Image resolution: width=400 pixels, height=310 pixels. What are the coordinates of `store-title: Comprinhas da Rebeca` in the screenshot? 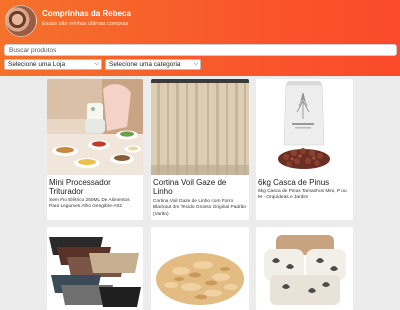 It's located at (86, 13).